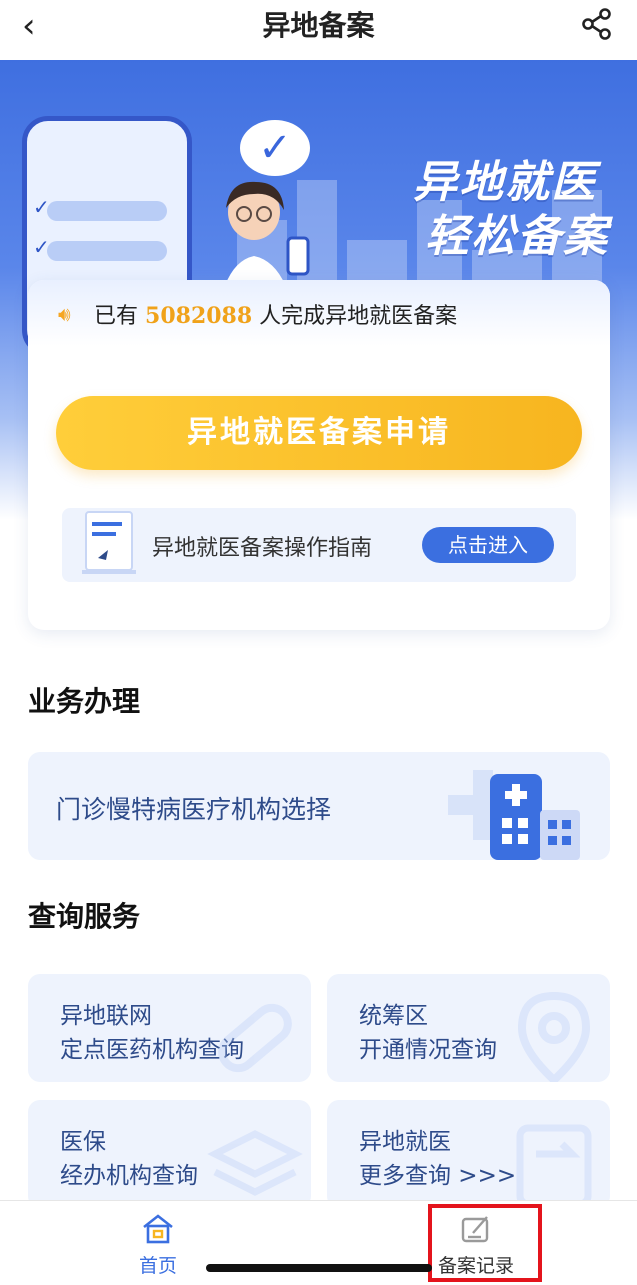 Image resolution: width=637 pixels, height=1285 pixels. What do you see at coordinates (358, 316) in the screenshot?
I see `notice-suffix: 人完成异地就医备案` at bounding box center [358, 316].